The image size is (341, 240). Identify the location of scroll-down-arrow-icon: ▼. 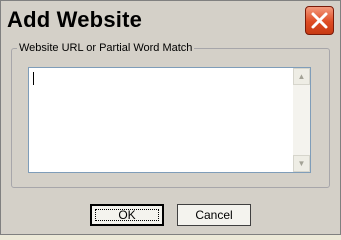
(301, 163).